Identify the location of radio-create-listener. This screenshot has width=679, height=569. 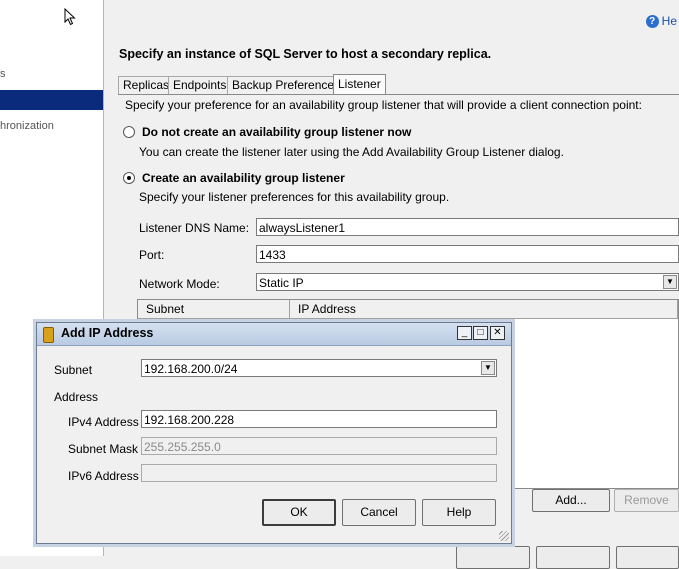
(129, 178).